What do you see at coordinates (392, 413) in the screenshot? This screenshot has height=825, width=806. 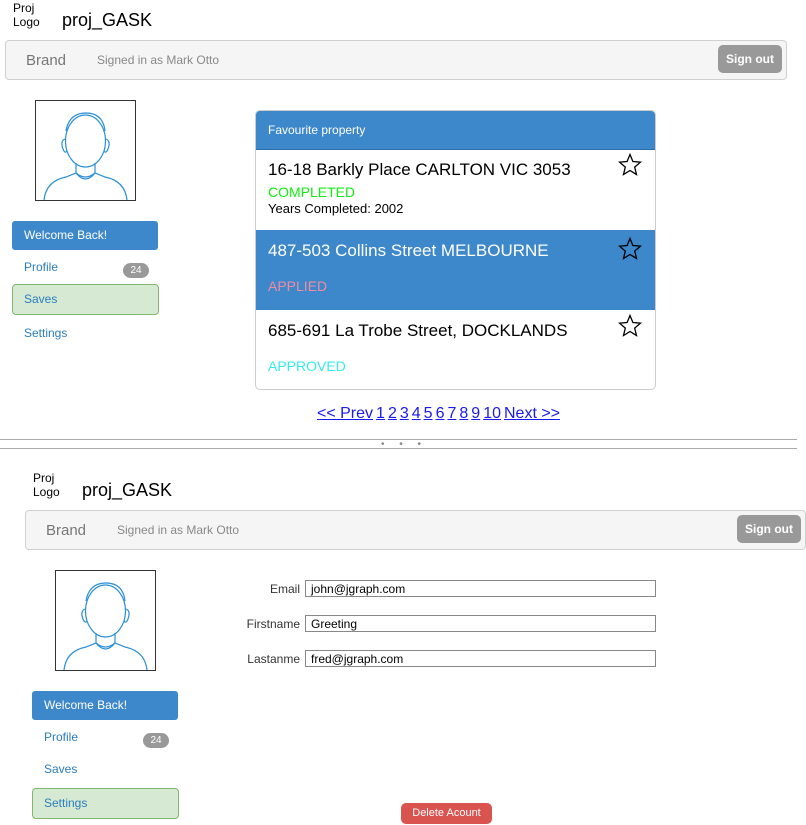 I see `pagination-page: 2` at bounding box center [392, 413].